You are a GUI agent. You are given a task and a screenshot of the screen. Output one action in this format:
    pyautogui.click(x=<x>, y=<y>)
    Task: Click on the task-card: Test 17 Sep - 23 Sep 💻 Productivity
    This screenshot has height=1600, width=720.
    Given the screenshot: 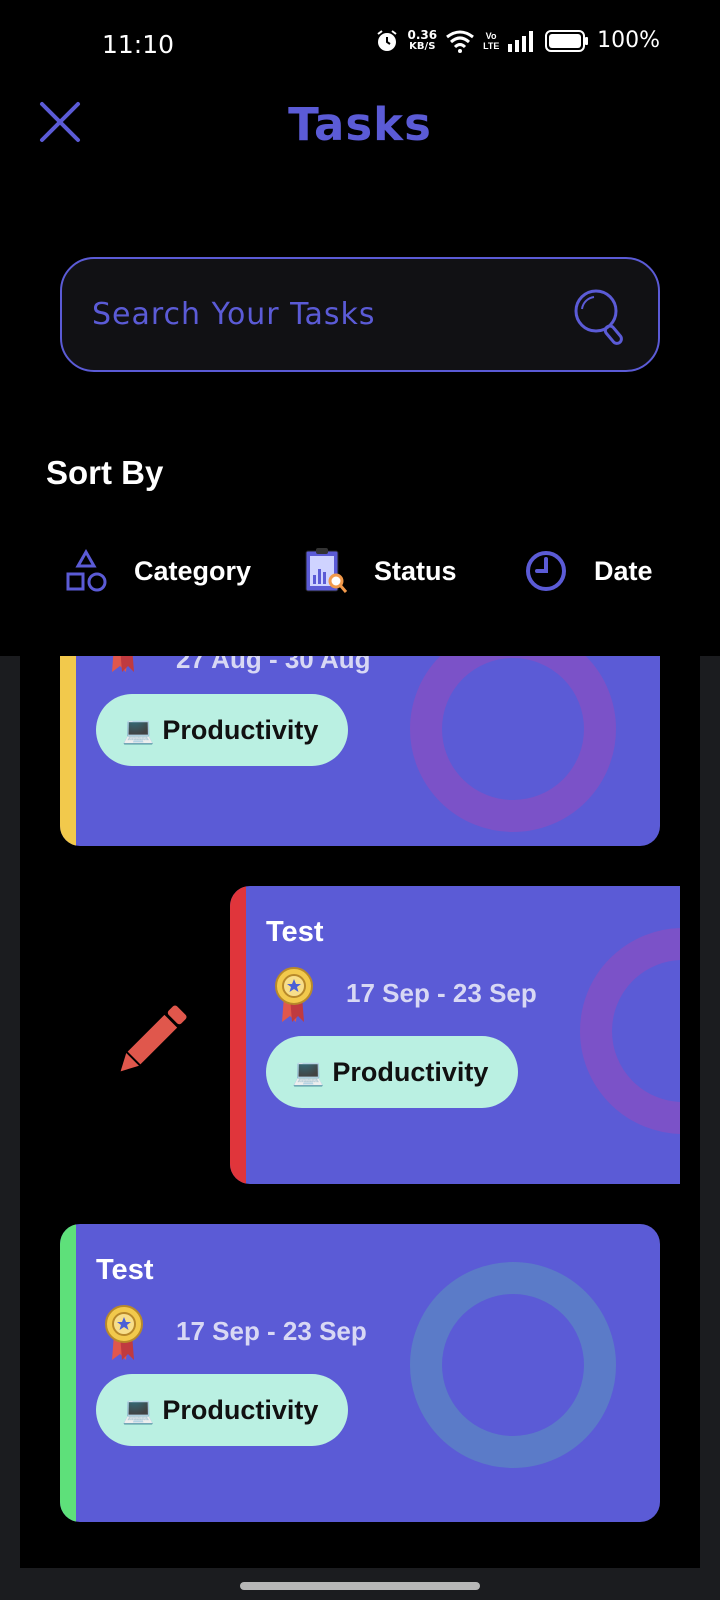 What is the action you would take?
    pyautogui.click(x=455, y=1035)
    